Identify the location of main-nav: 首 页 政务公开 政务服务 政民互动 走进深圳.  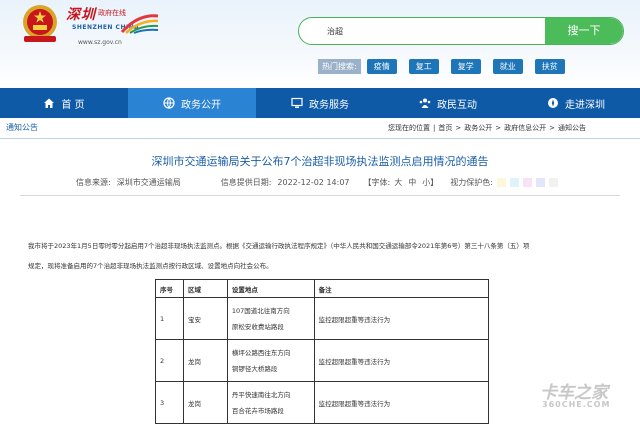
(320, 103).